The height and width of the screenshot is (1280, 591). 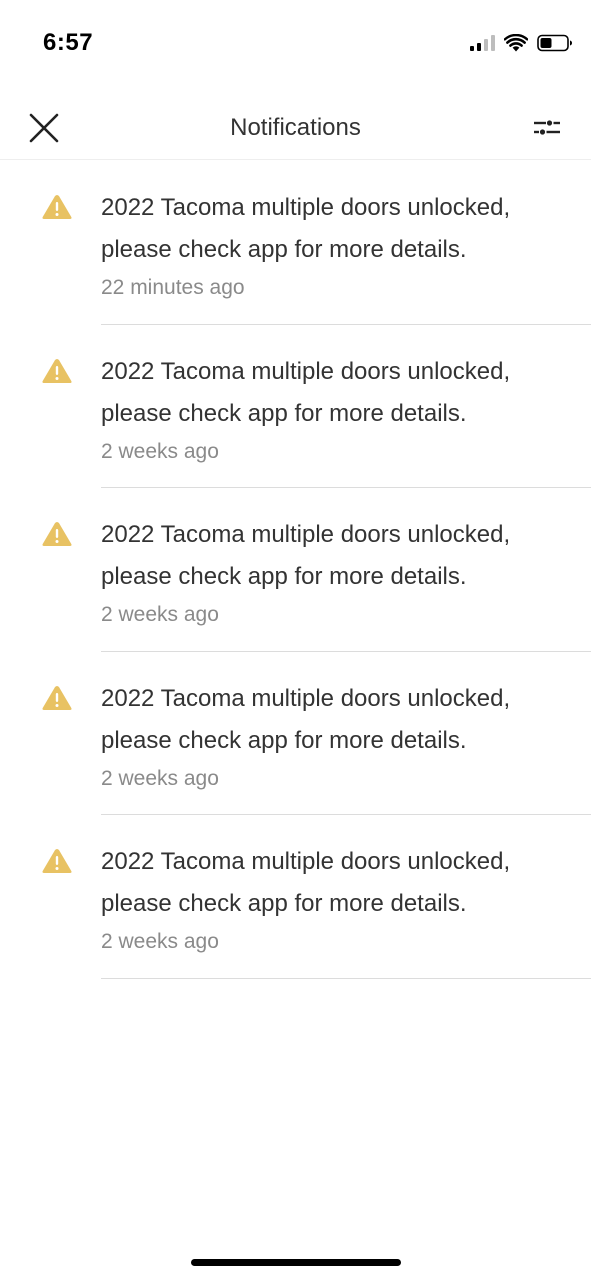 I want to click on status-time: 6:57, so click(x=68, y=42).